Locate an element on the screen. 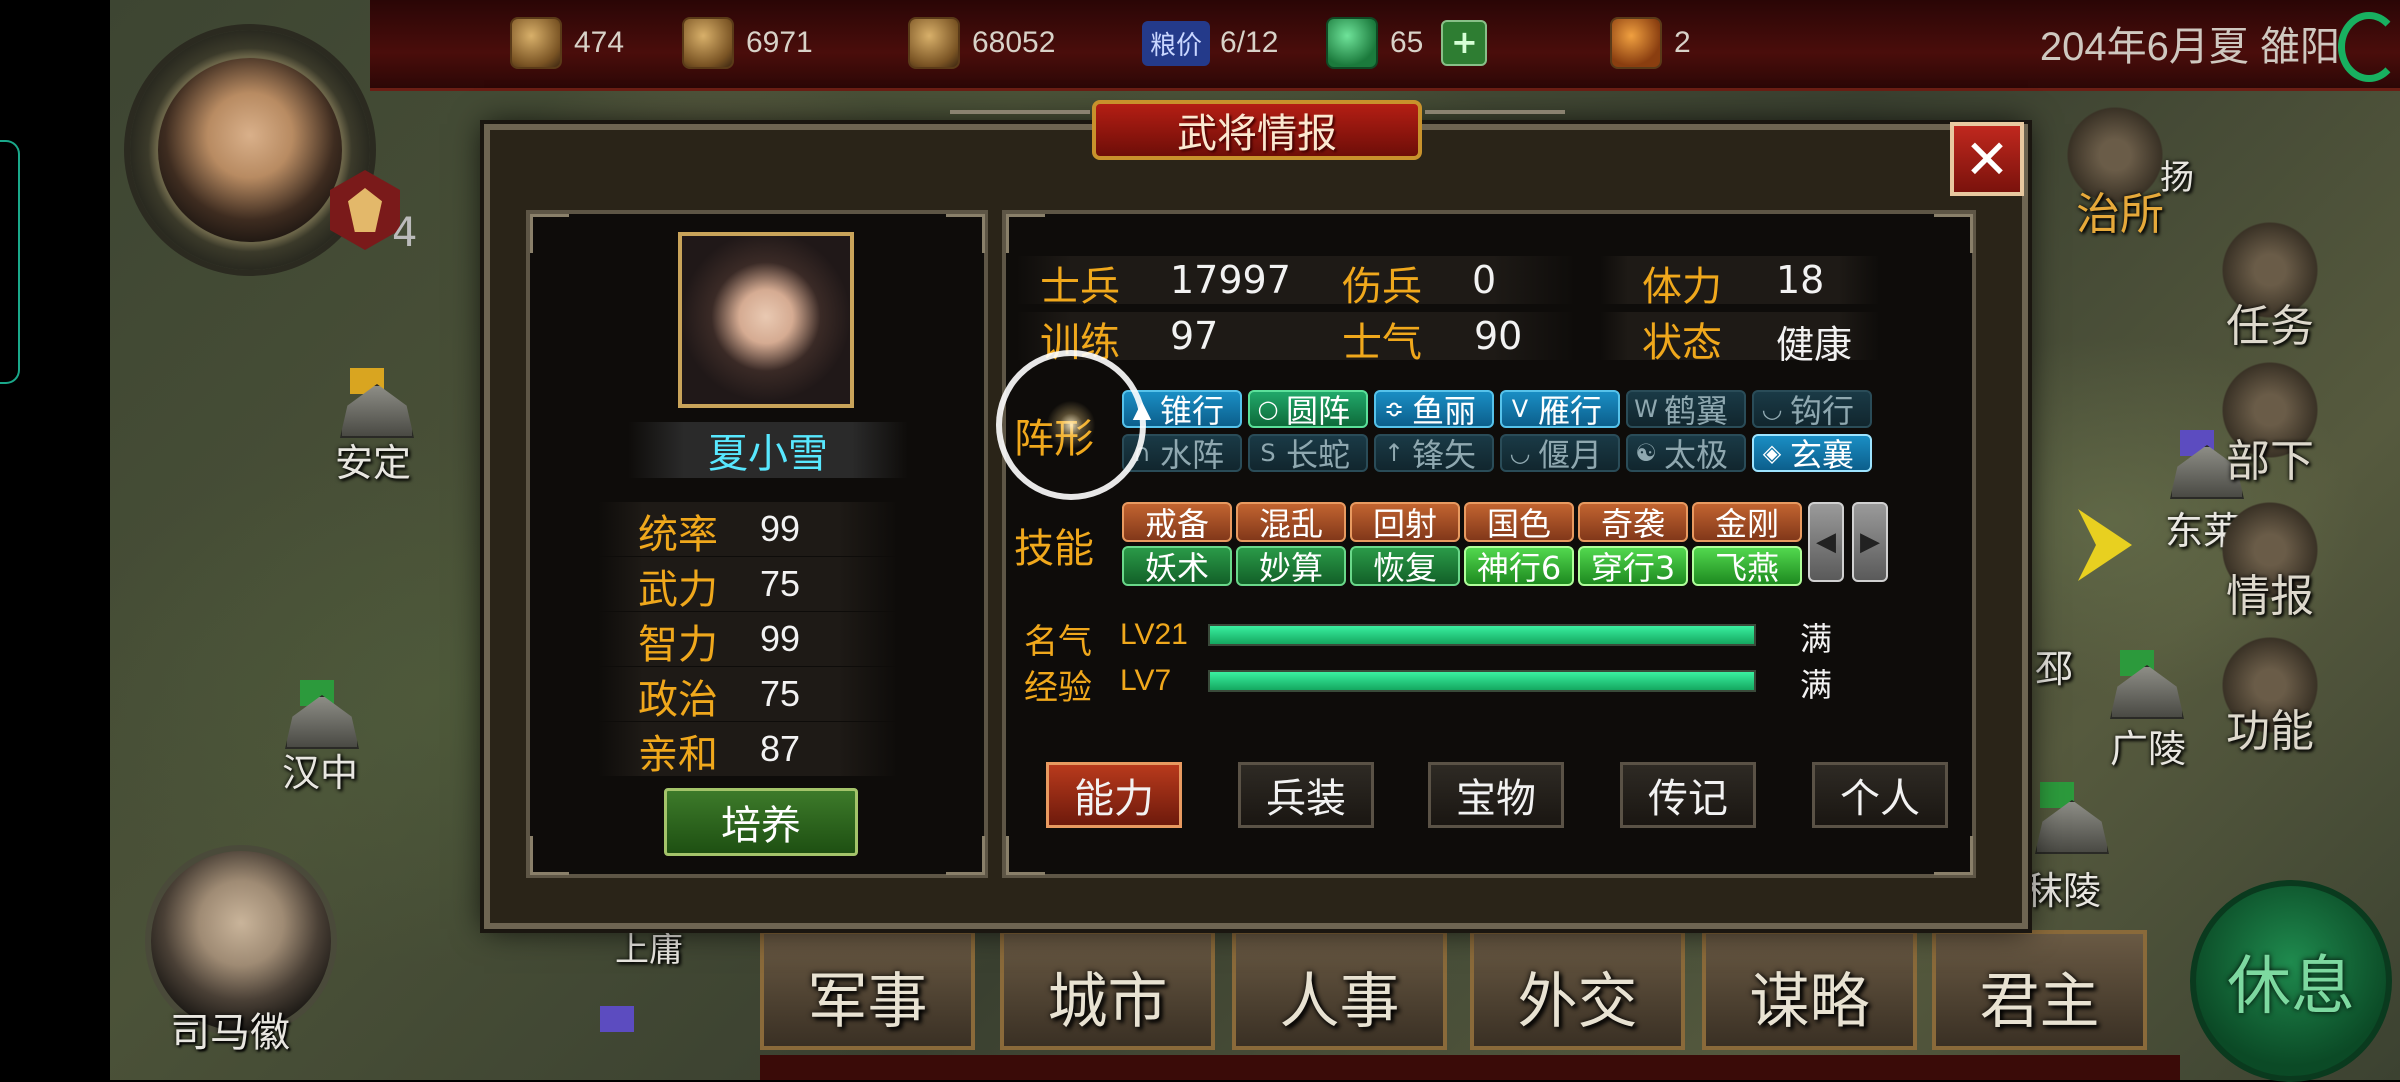 The width and height of the screenshot is (2400, 1082). tab-biography: 传记 is located at coordinates (1688, 795).